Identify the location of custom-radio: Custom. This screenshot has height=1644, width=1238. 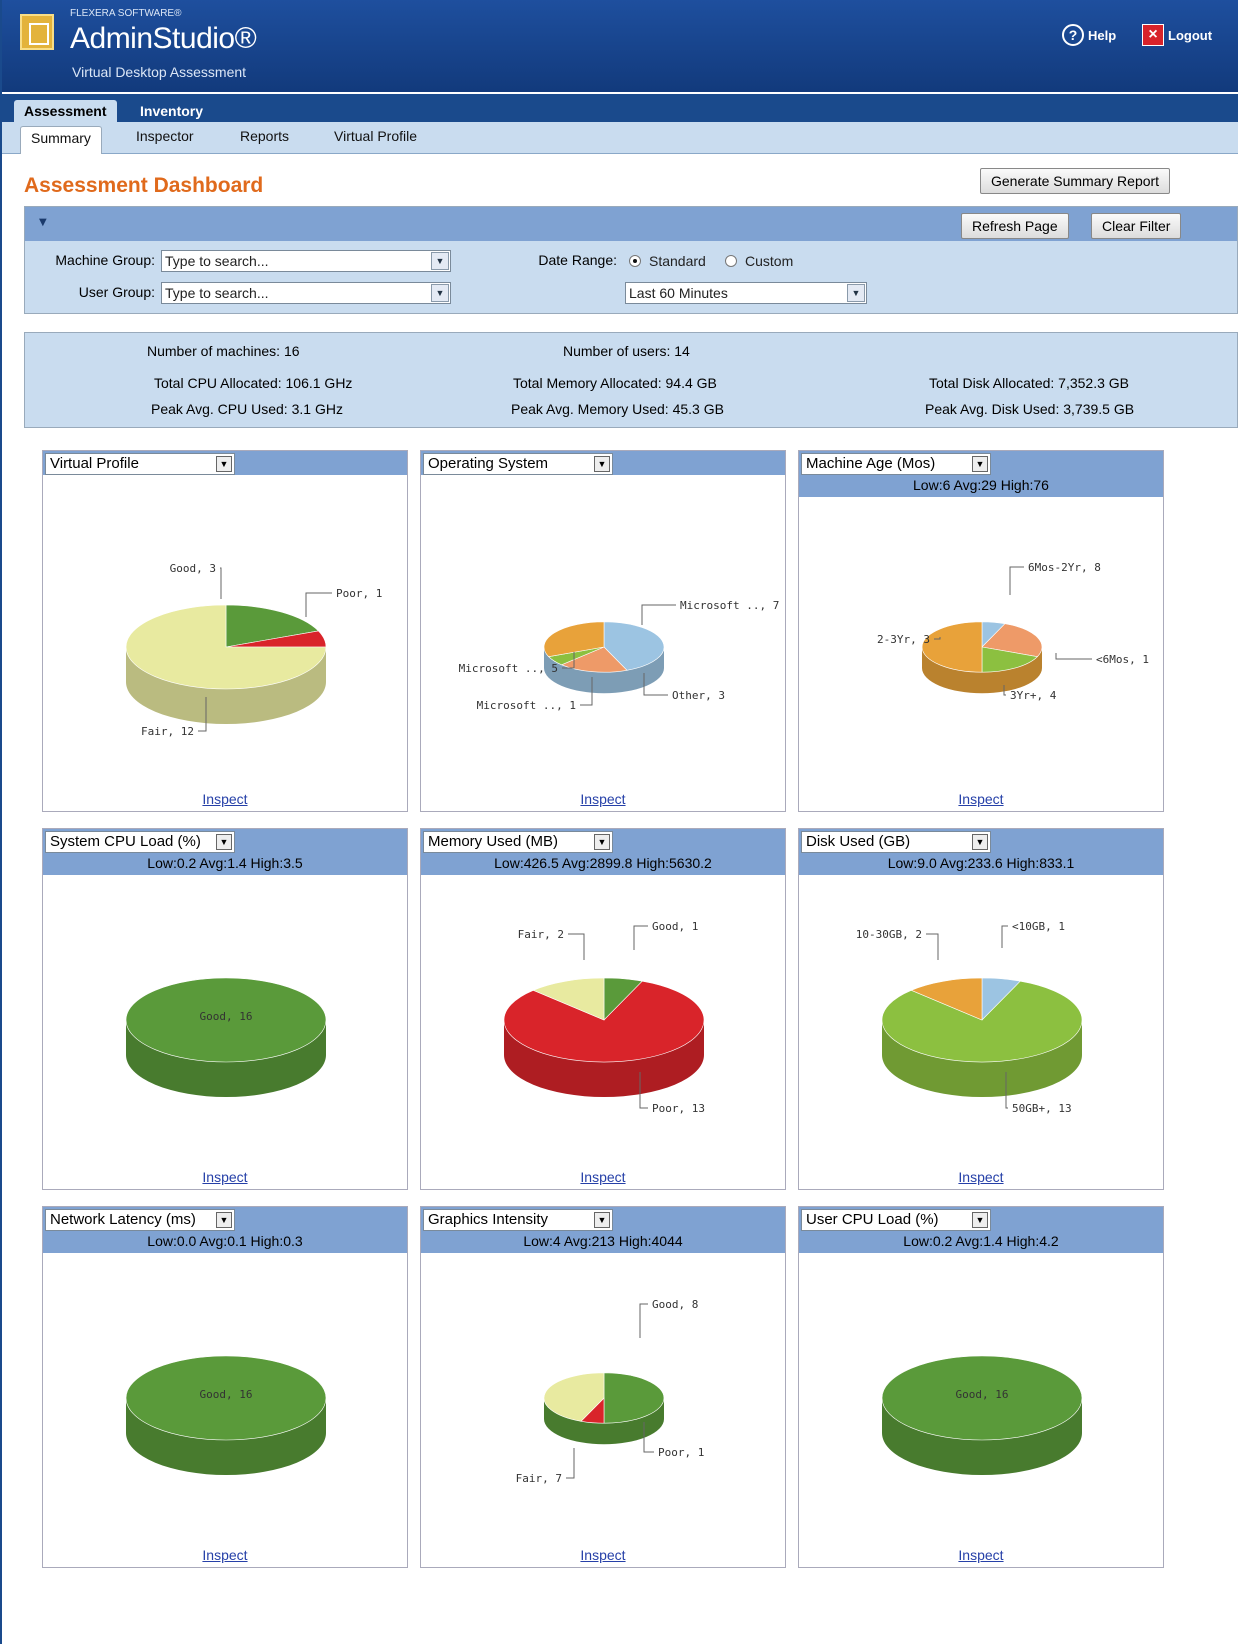
(759, 261).